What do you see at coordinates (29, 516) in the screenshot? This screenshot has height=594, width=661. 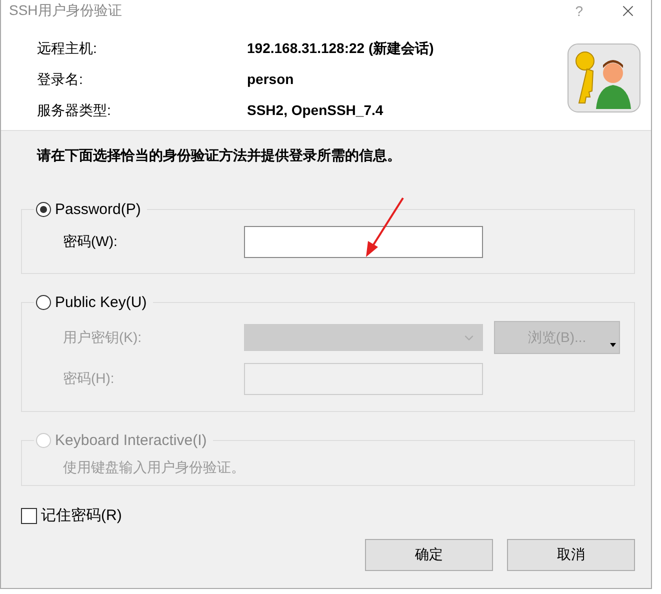 I see `remember-checkbox` at bounding box center [29, 516].